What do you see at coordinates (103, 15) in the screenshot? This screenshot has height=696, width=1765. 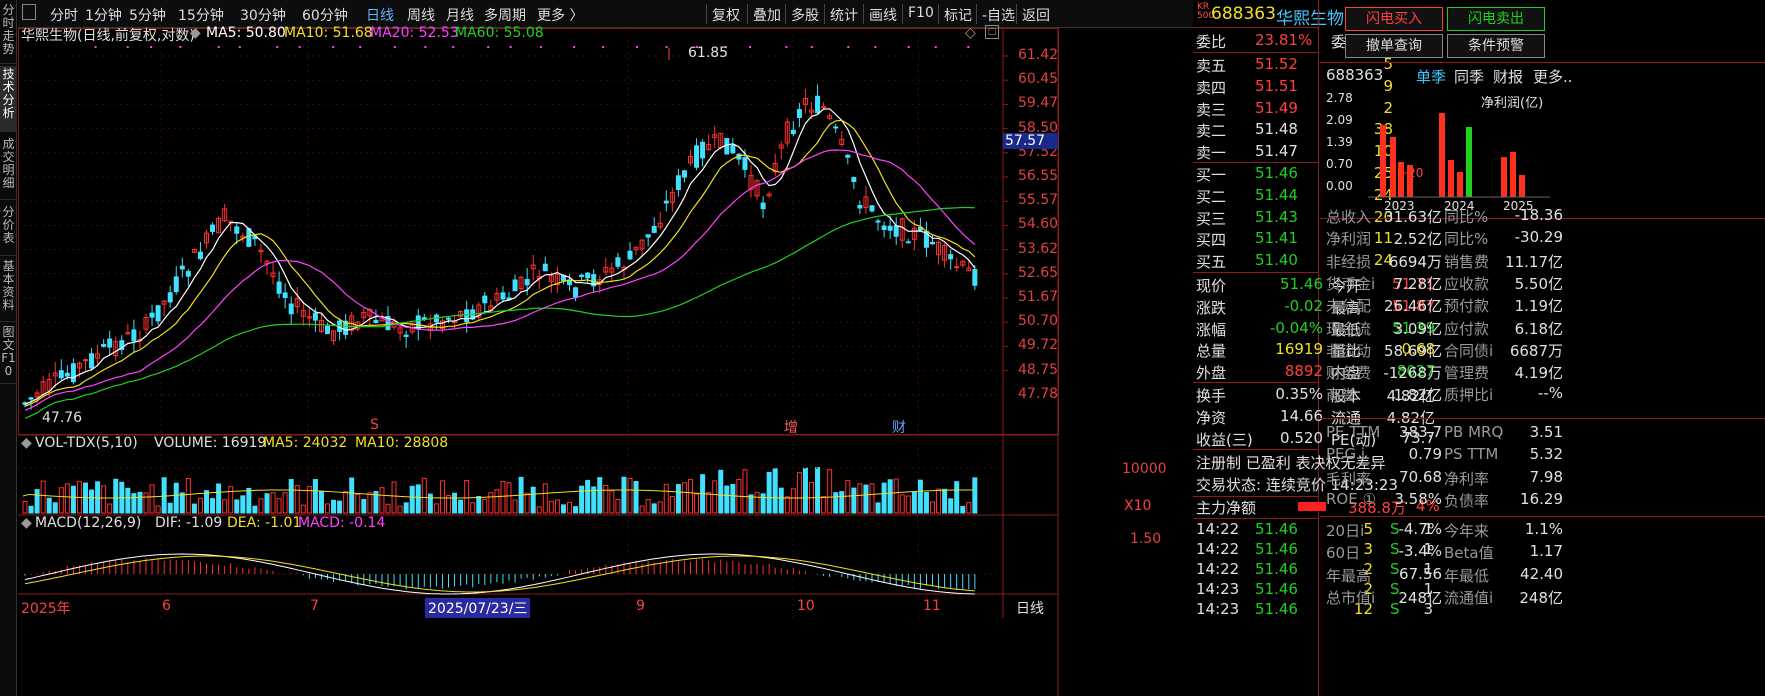 I see `toolbar-item: 1分钟` at bounding box center [103, 15].